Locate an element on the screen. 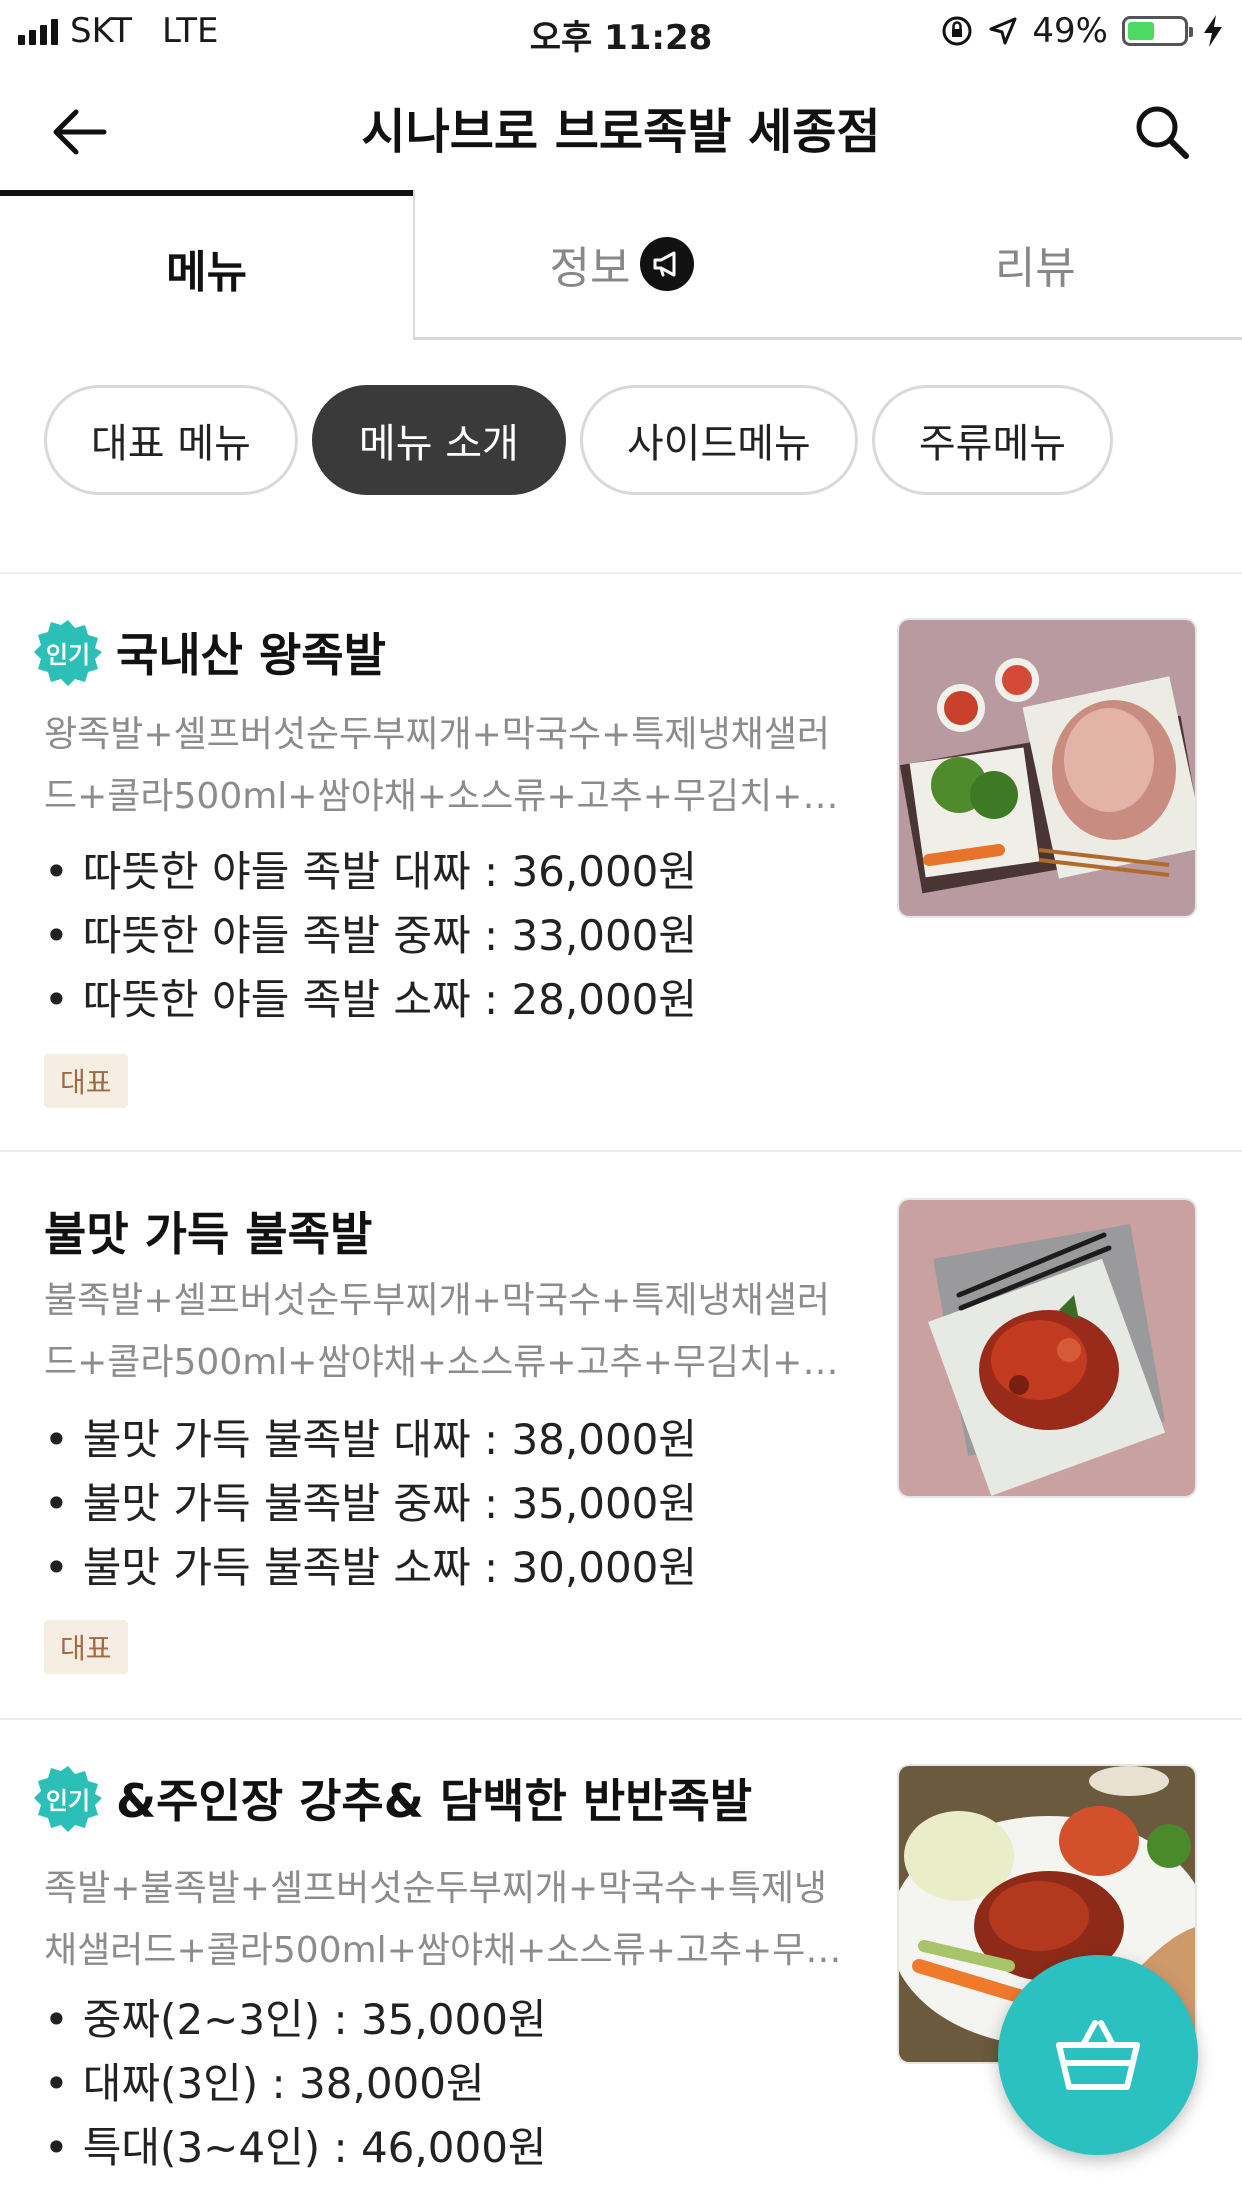  battery-percent: 49% is located at coordinates (1070, 31).